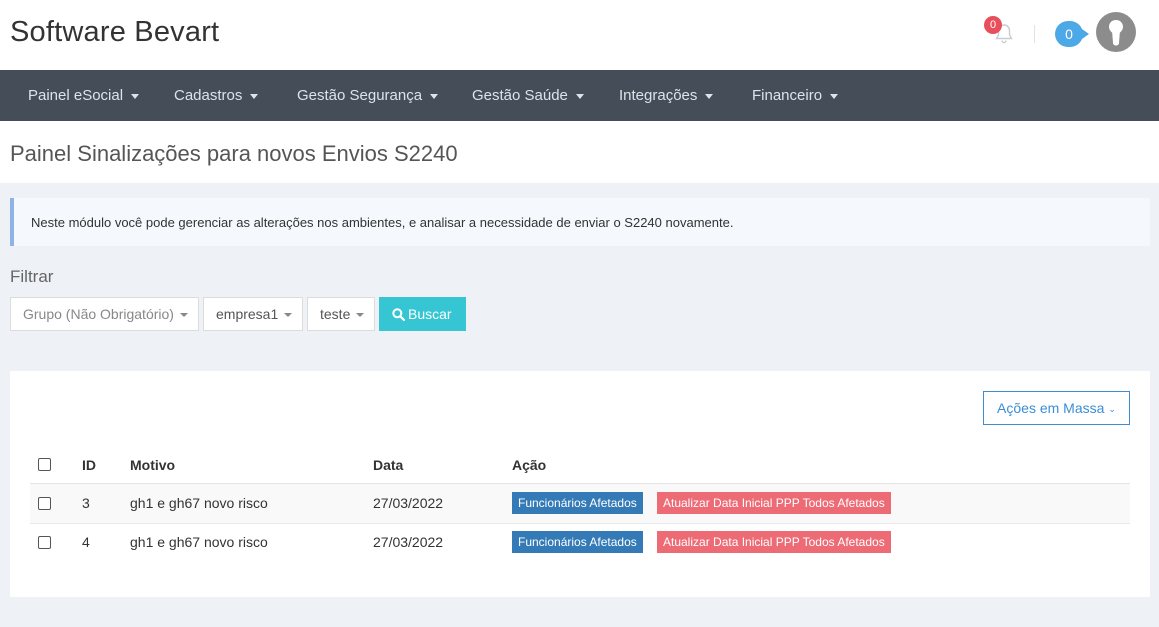 The image size is (1159, 627). I want to click on nav-integracoes: Integrações, so click(666, 95).